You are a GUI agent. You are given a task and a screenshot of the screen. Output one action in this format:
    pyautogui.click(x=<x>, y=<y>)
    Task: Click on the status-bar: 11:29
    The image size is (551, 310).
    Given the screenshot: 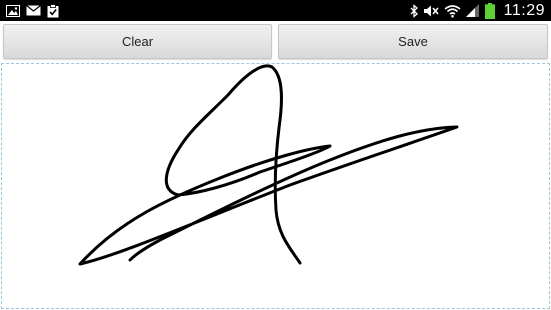 What is the action you would take?
    pyautogui.click(x=275, y=10)
    